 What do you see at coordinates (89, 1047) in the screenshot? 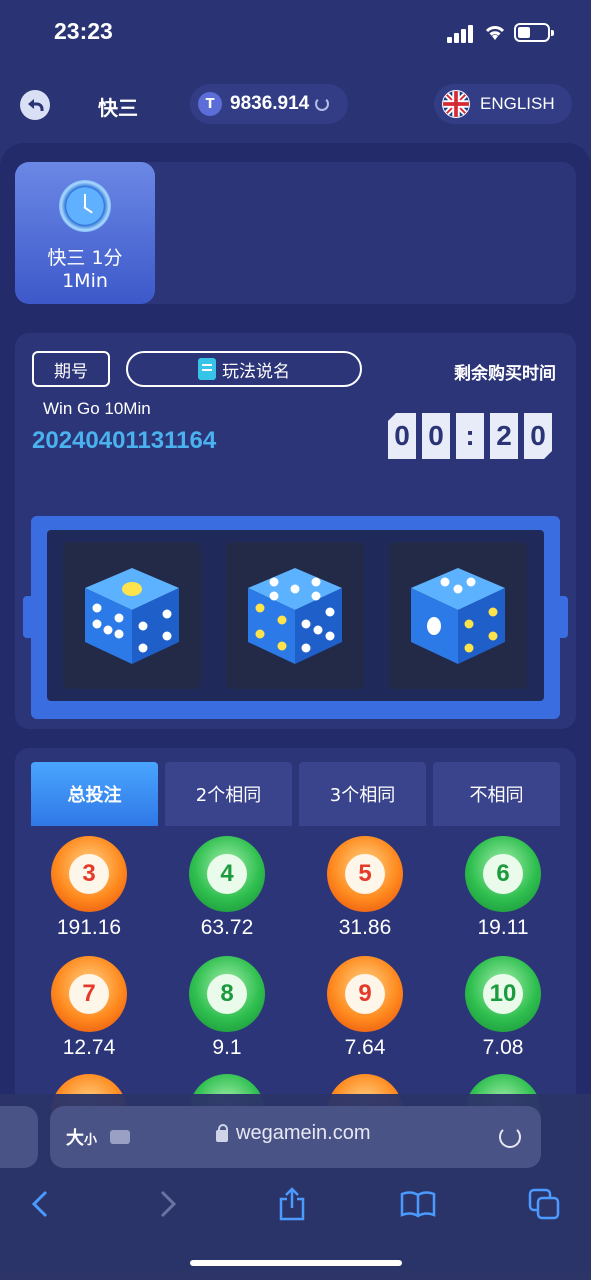
I see `ball-odds: 12.74` at bounding box center [89, 1047].